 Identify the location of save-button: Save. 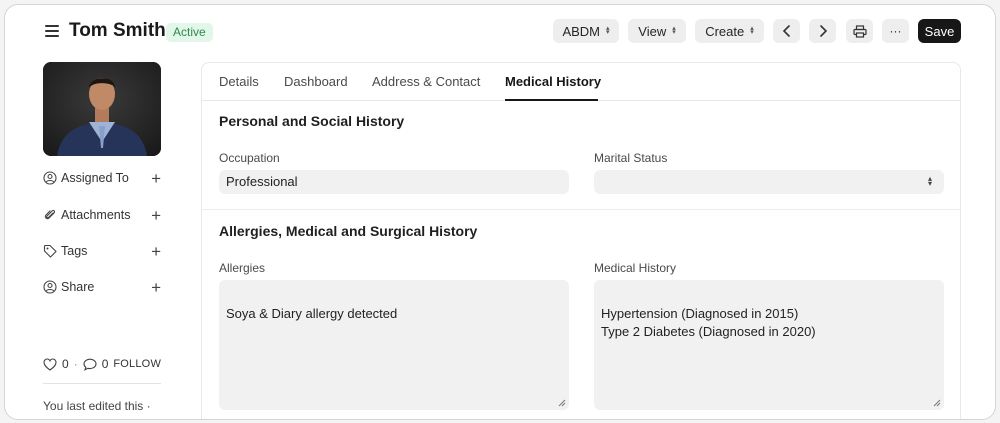
(939, 31).